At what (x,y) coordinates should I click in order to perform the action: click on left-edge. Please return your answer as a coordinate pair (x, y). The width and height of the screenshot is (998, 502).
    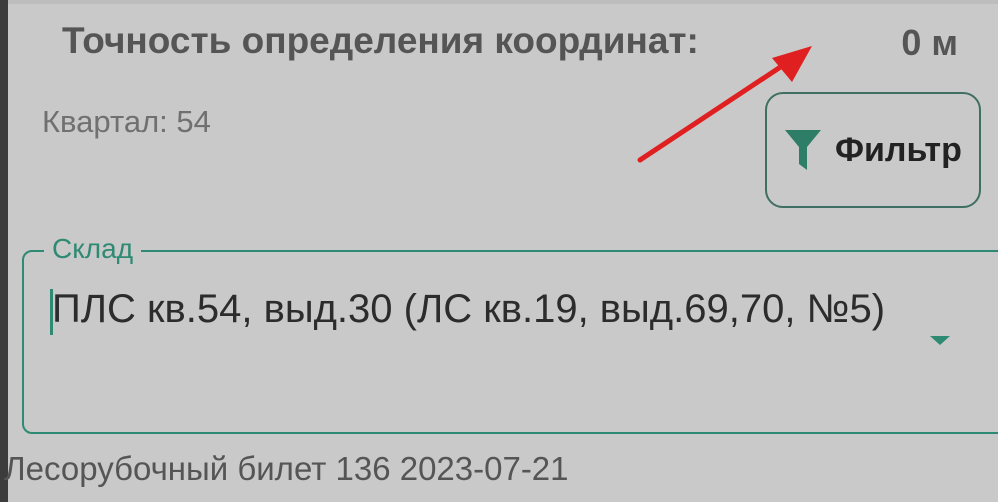
    Looking at the image, I should click on (4, 251).